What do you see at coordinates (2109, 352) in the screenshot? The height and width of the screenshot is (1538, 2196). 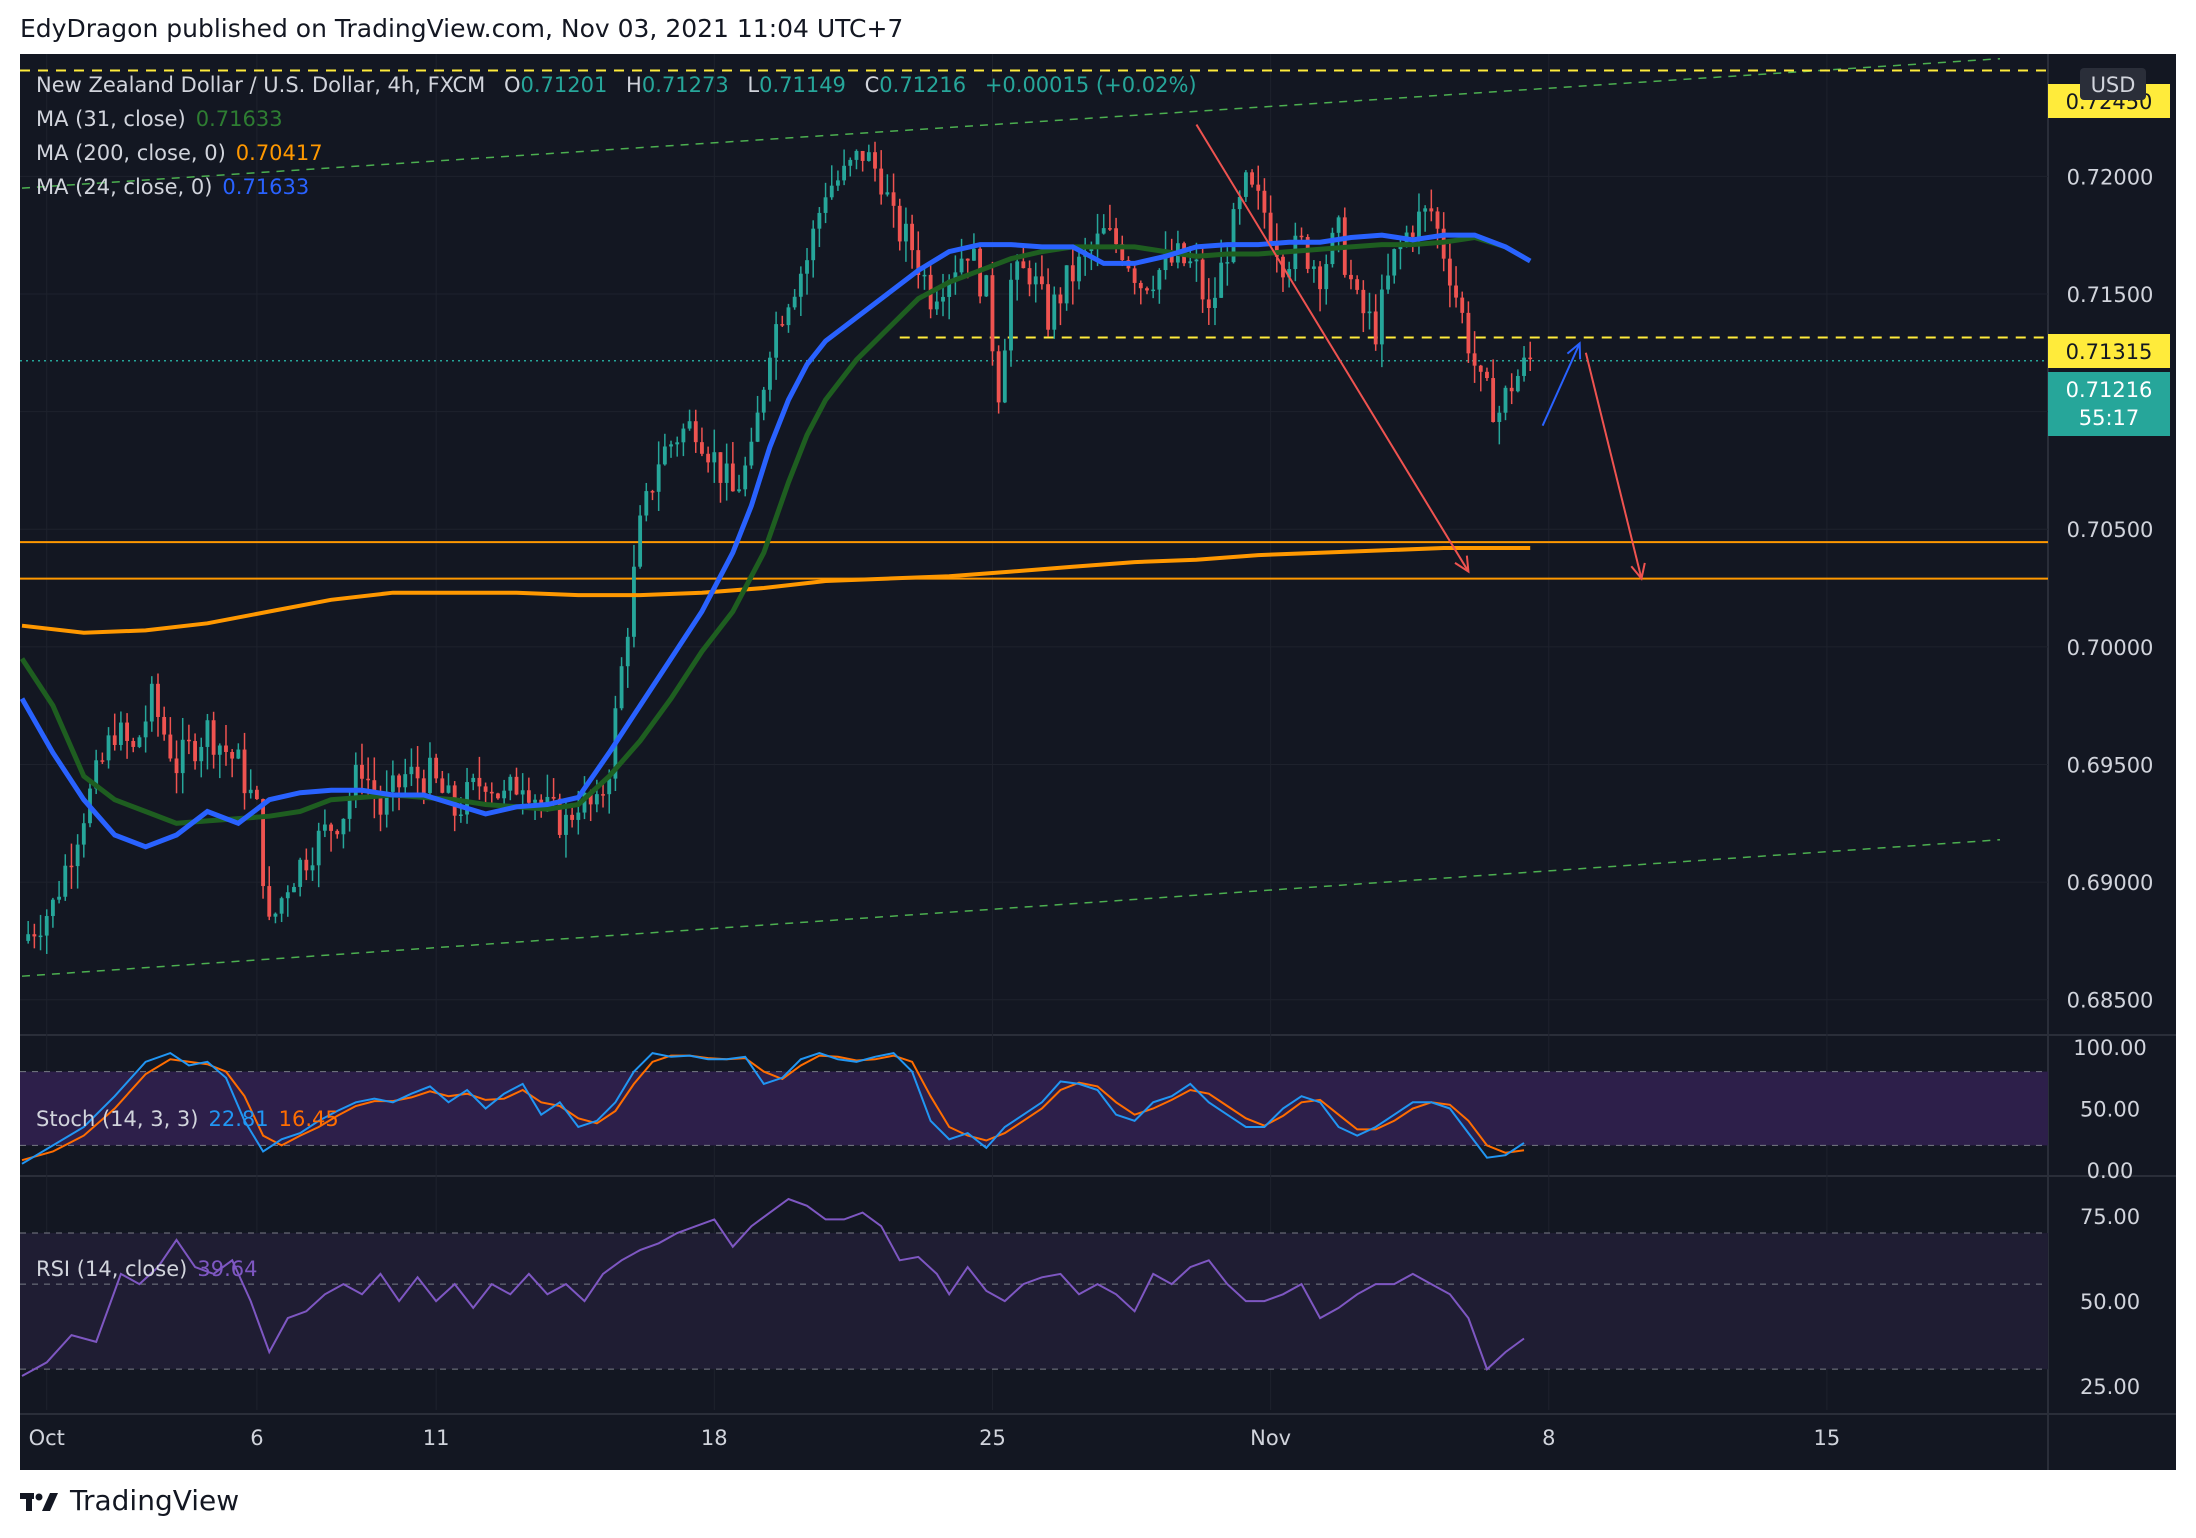 I see `svg-text: 0.71315` at bounding box center [2109, 352].